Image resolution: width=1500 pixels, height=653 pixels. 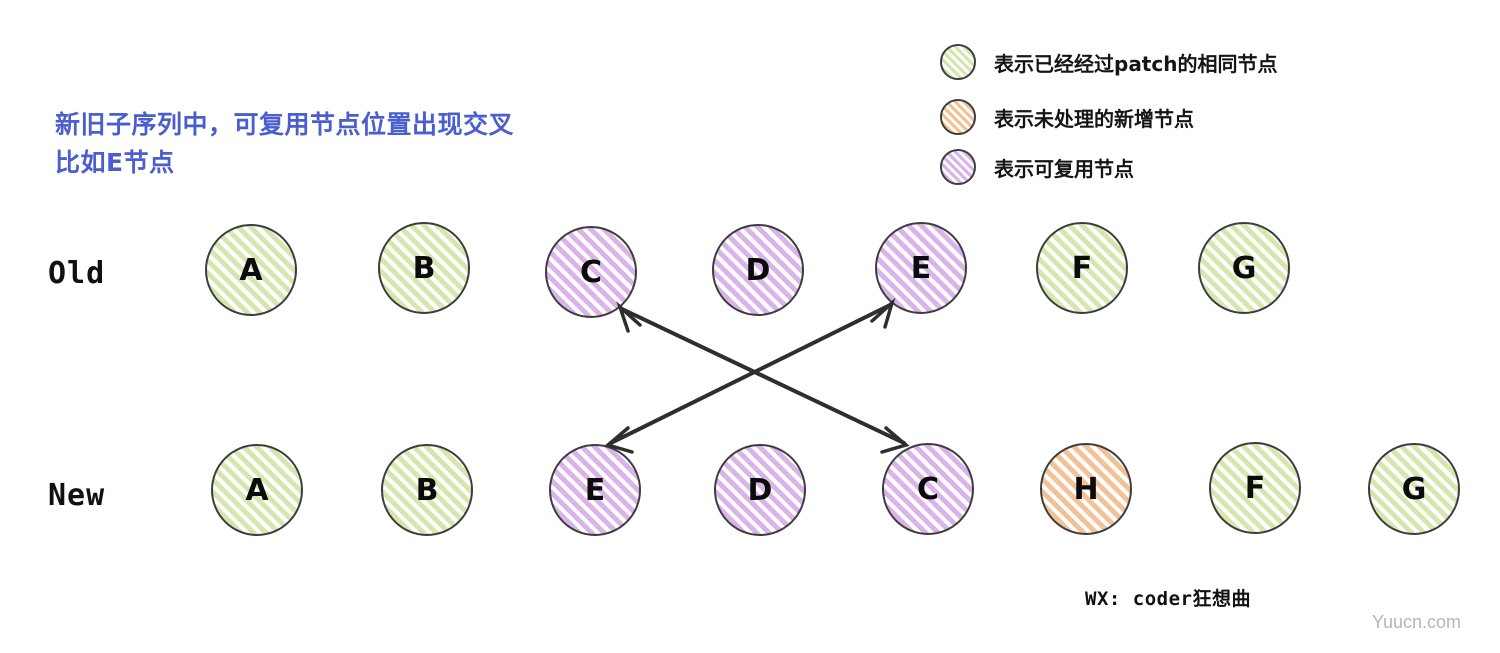 What do you see at coordinates (1417, 622) in the screenshot?
I see `site-watermark: Yuucn.com` at bounding box center [1417, 622].